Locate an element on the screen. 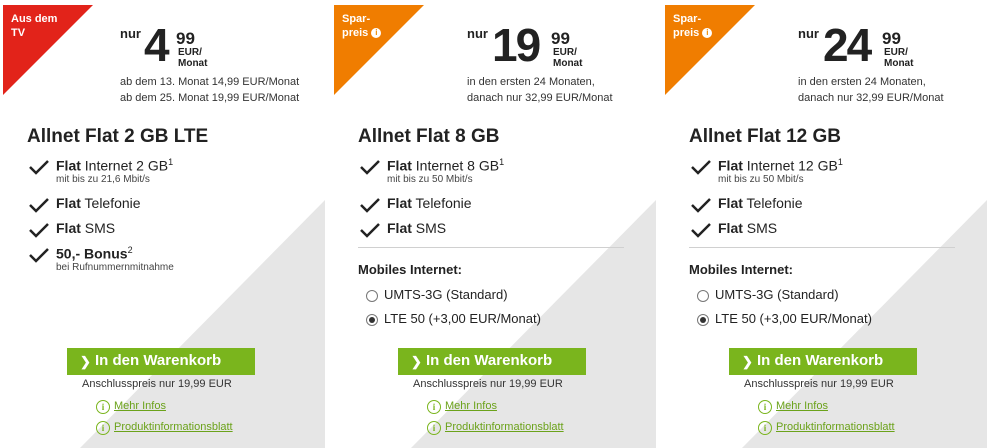 This screenshot has width=990, height=448. tv-badge: Aus dem TV is located at coordinates (48, 50).